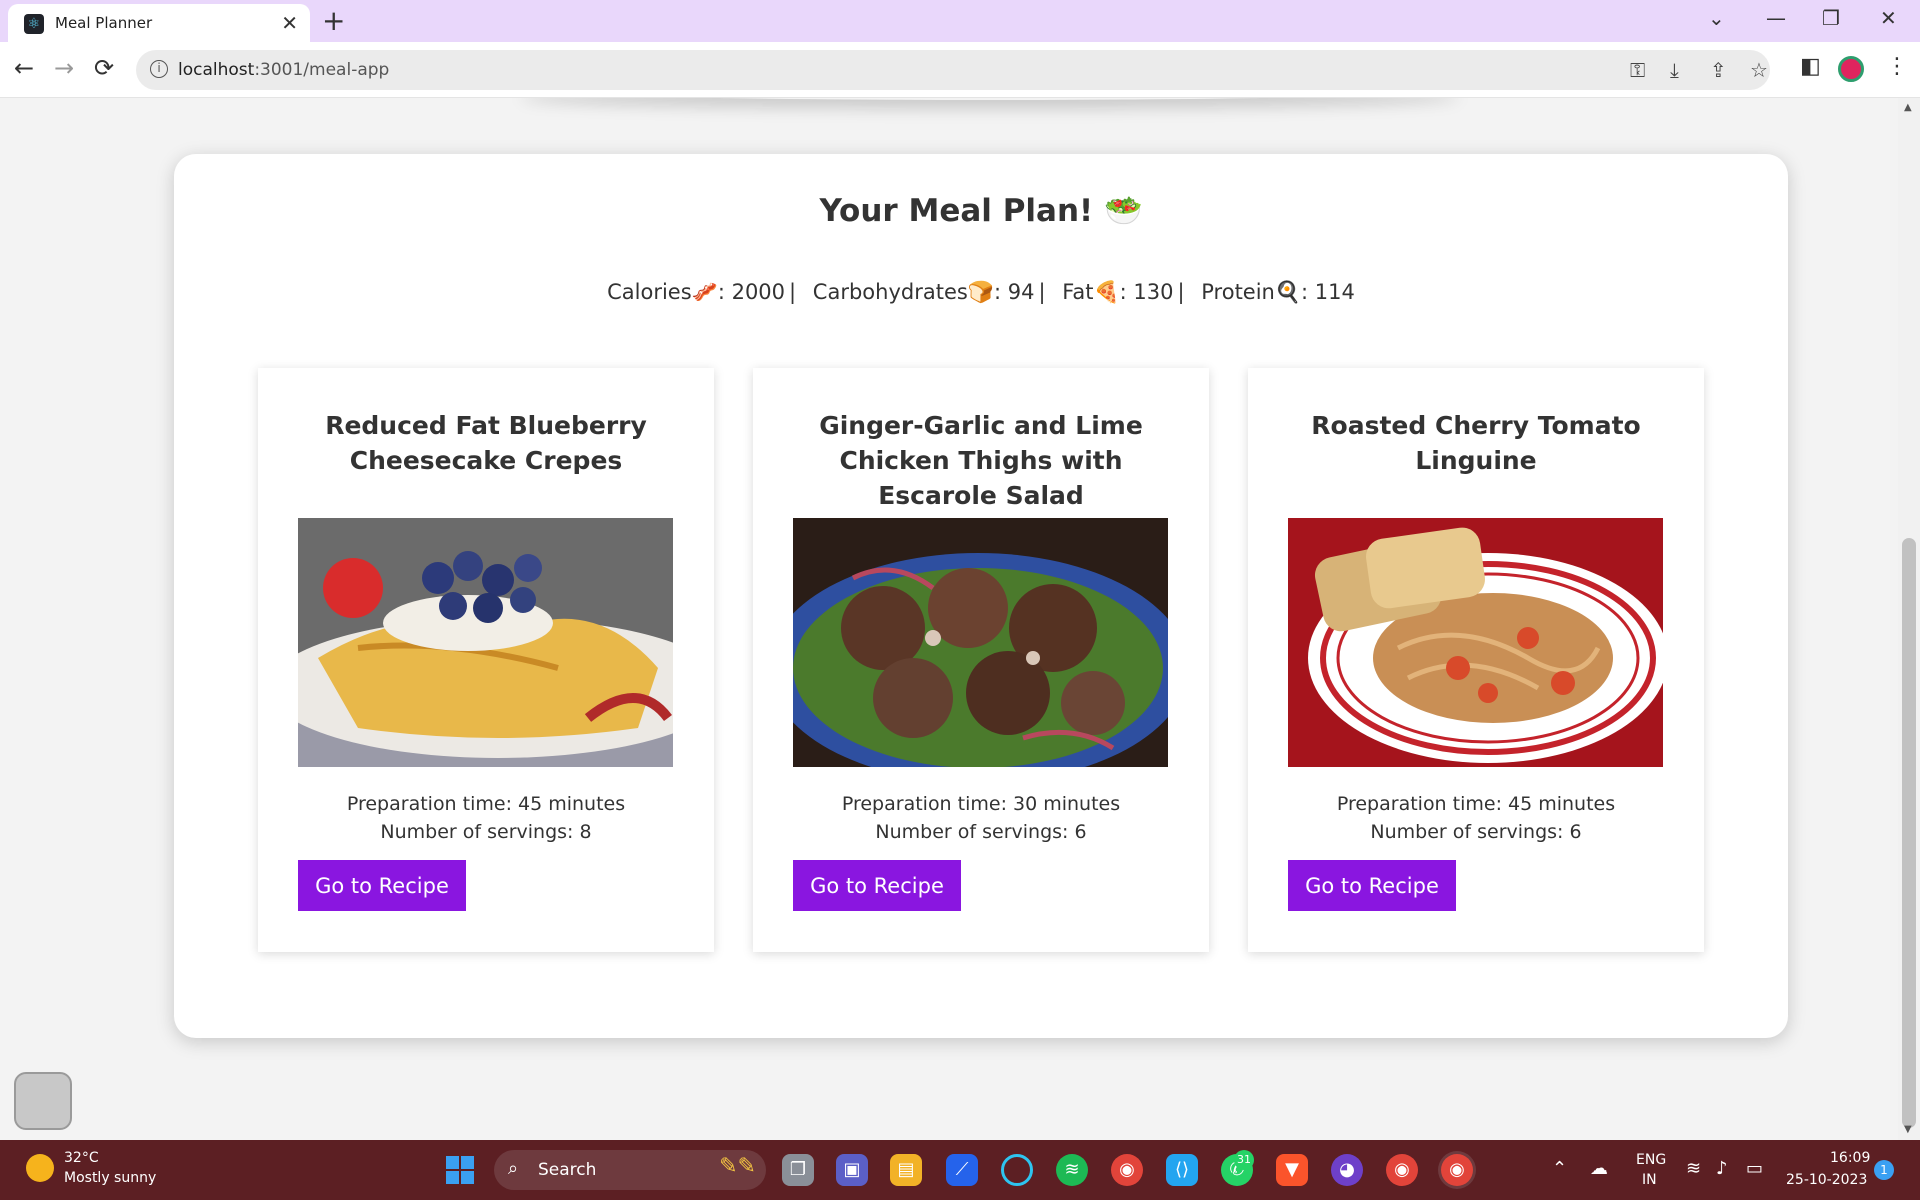 The height and width of the screenshot is (1200, 1920). Describe the element at coordinates (1334, 292) in the screenshot. I see `nutrient-protein-value: 114` at that location.